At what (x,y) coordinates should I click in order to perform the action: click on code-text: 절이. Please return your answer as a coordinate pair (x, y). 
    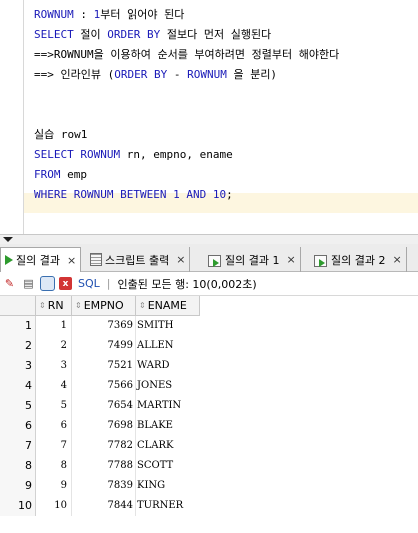
    Looking at the image, I should click on (90, 34).